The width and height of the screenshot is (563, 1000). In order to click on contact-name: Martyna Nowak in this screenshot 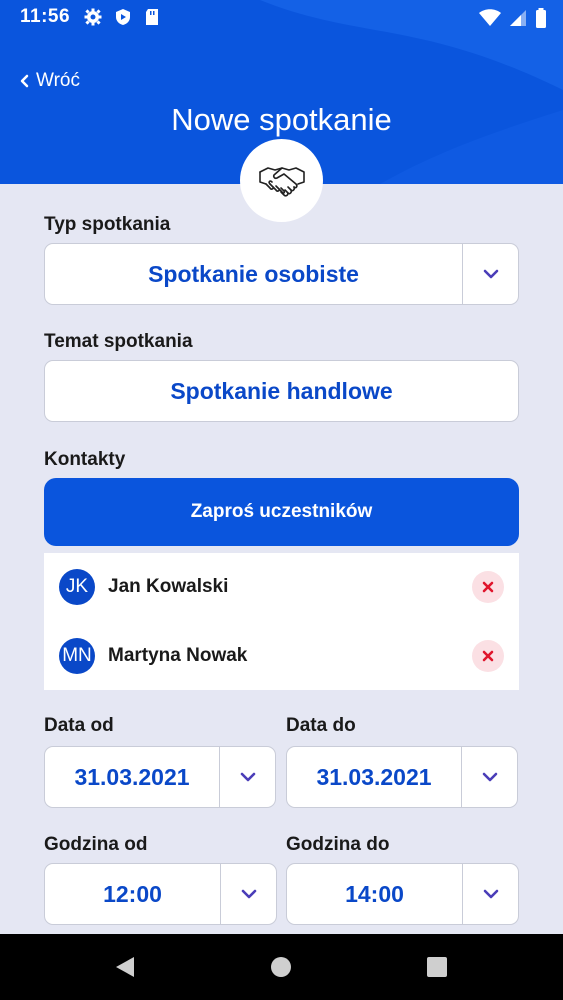, I will do `click(178, 655)`.